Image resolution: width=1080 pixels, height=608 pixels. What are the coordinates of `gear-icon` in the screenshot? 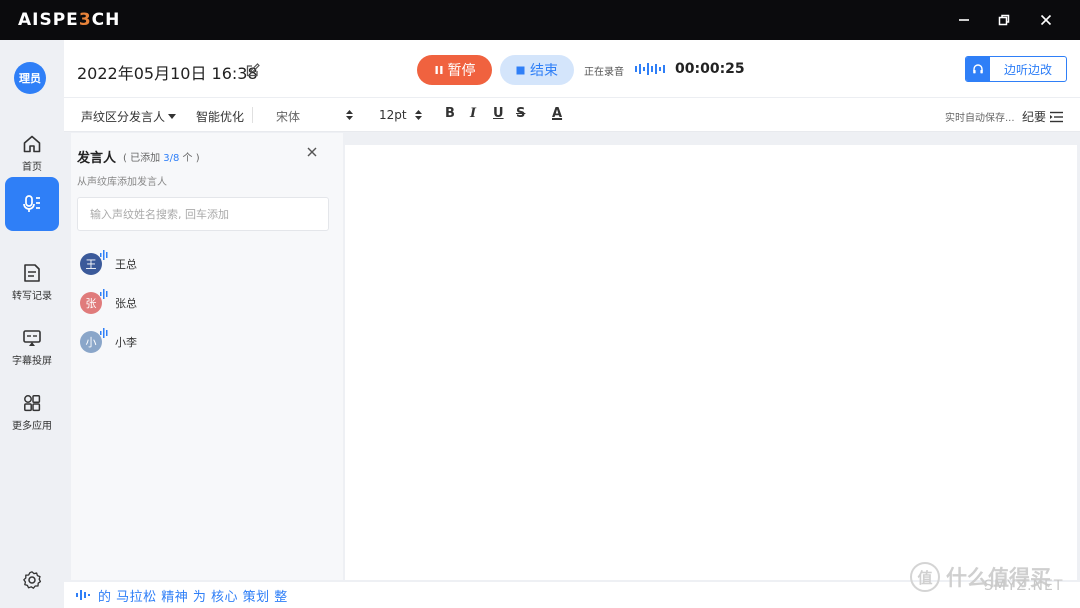 It's located at (32, 580).